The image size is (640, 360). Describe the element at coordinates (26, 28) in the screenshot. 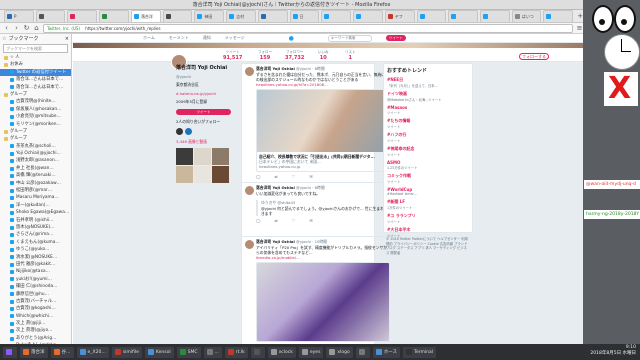

I see `reload-icon: ↻` at that location.